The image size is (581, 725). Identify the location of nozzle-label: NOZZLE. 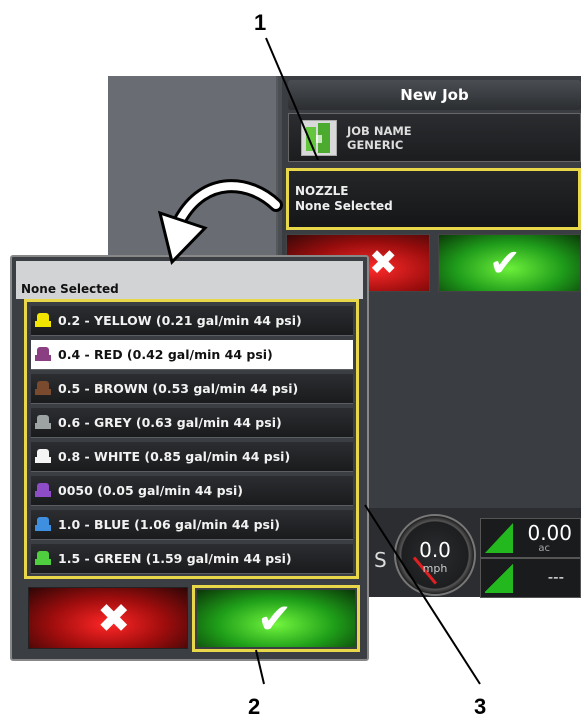
(322, 191).